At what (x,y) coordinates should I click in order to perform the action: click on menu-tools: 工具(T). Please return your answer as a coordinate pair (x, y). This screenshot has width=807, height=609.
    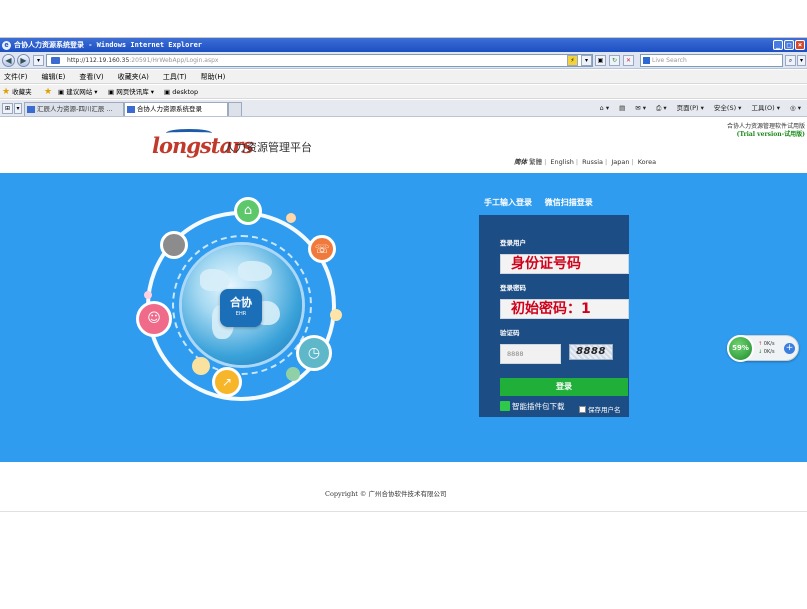
    Looking at the image, I should click on (175, 76).